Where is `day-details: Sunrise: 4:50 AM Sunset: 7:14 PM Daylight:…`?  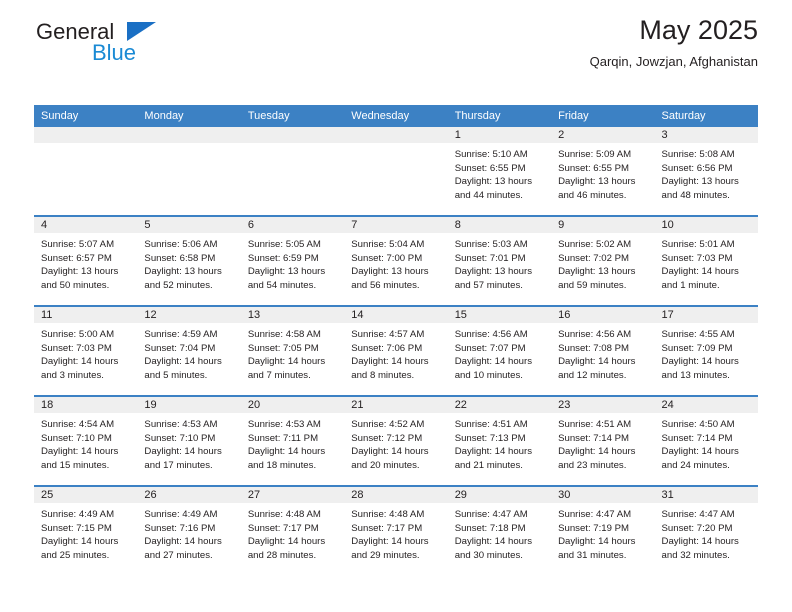
day-details: Sunrise: 4:50 AM Sunset: 7:14 PM Daylight:… is located at coordinates (706, 442).